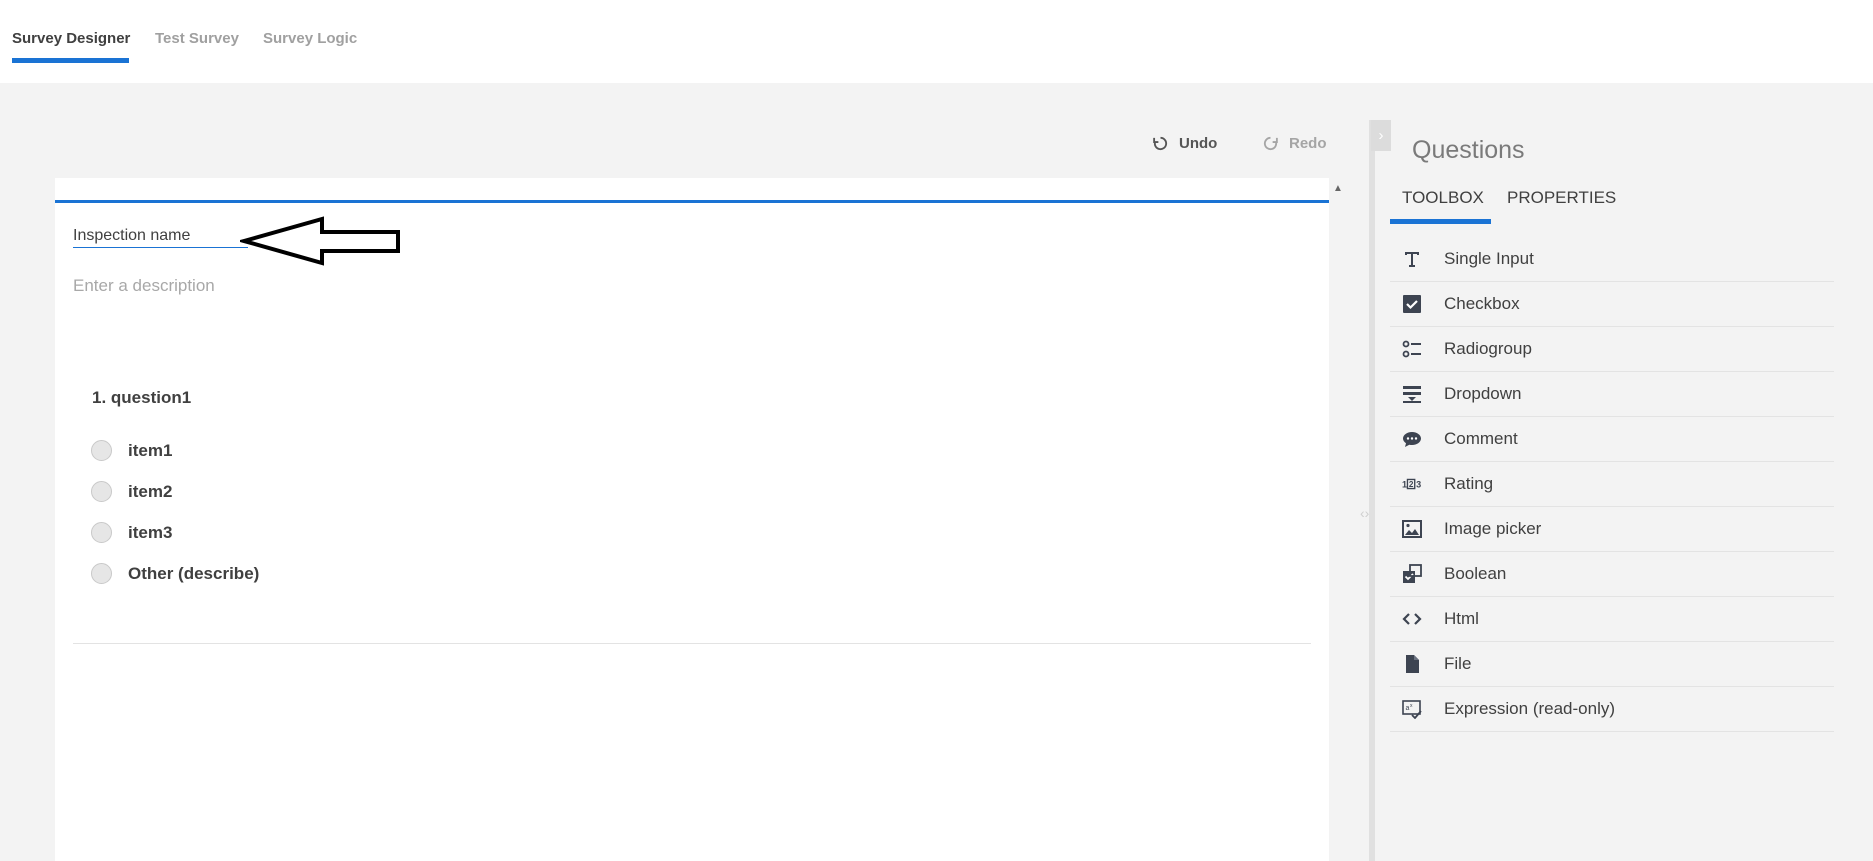 This screenshot has height=861, width=1873. What do you see at coordinates (1612, 619) in the screenshot?
I see `toolbox-item: Html` at bounding box center [1612, 619].